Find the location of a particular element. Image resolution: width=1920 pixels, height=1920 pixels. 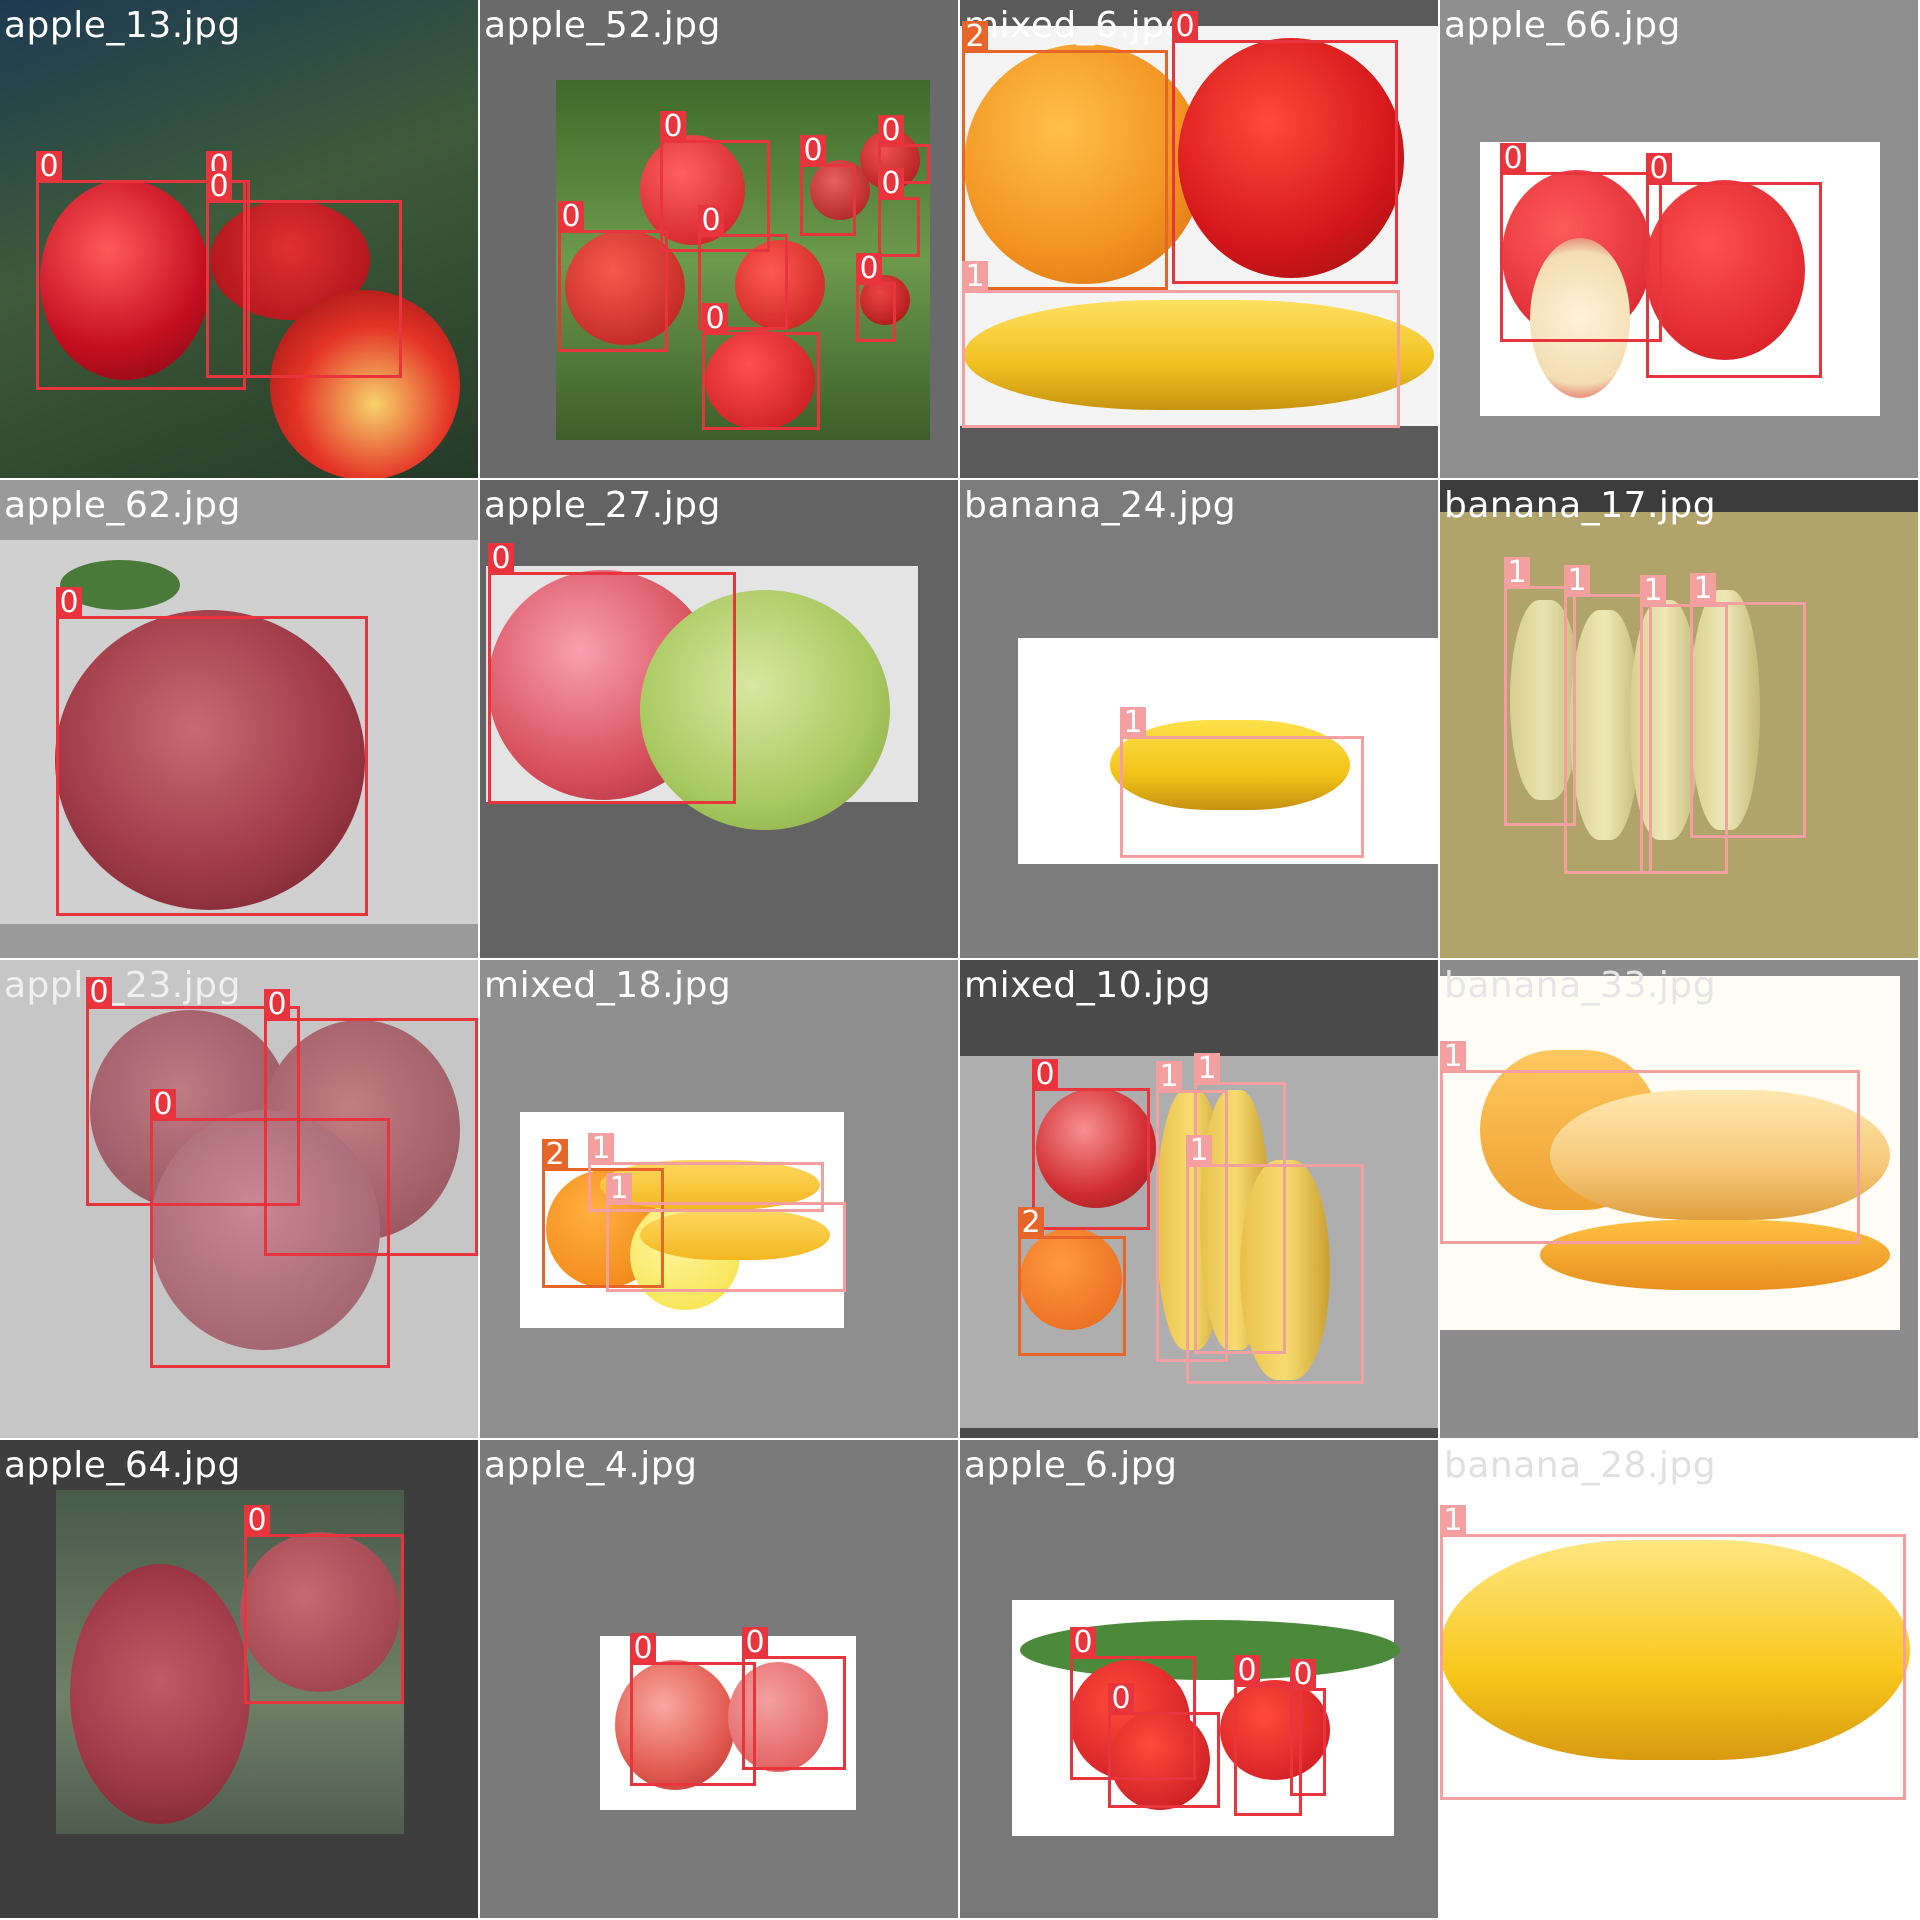

tile-filename: apple_66.jpg is located at coordinates (1562, 25).